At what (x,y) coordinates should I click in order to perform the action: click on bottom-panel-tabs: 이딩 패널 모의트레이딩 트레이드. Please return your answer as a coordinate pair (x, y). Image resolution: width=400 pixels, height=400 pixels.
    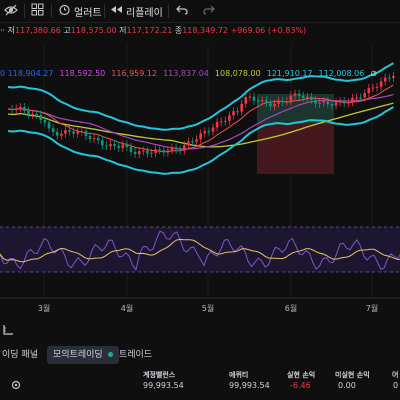
    Looking at the image, I should click on (200, 355).